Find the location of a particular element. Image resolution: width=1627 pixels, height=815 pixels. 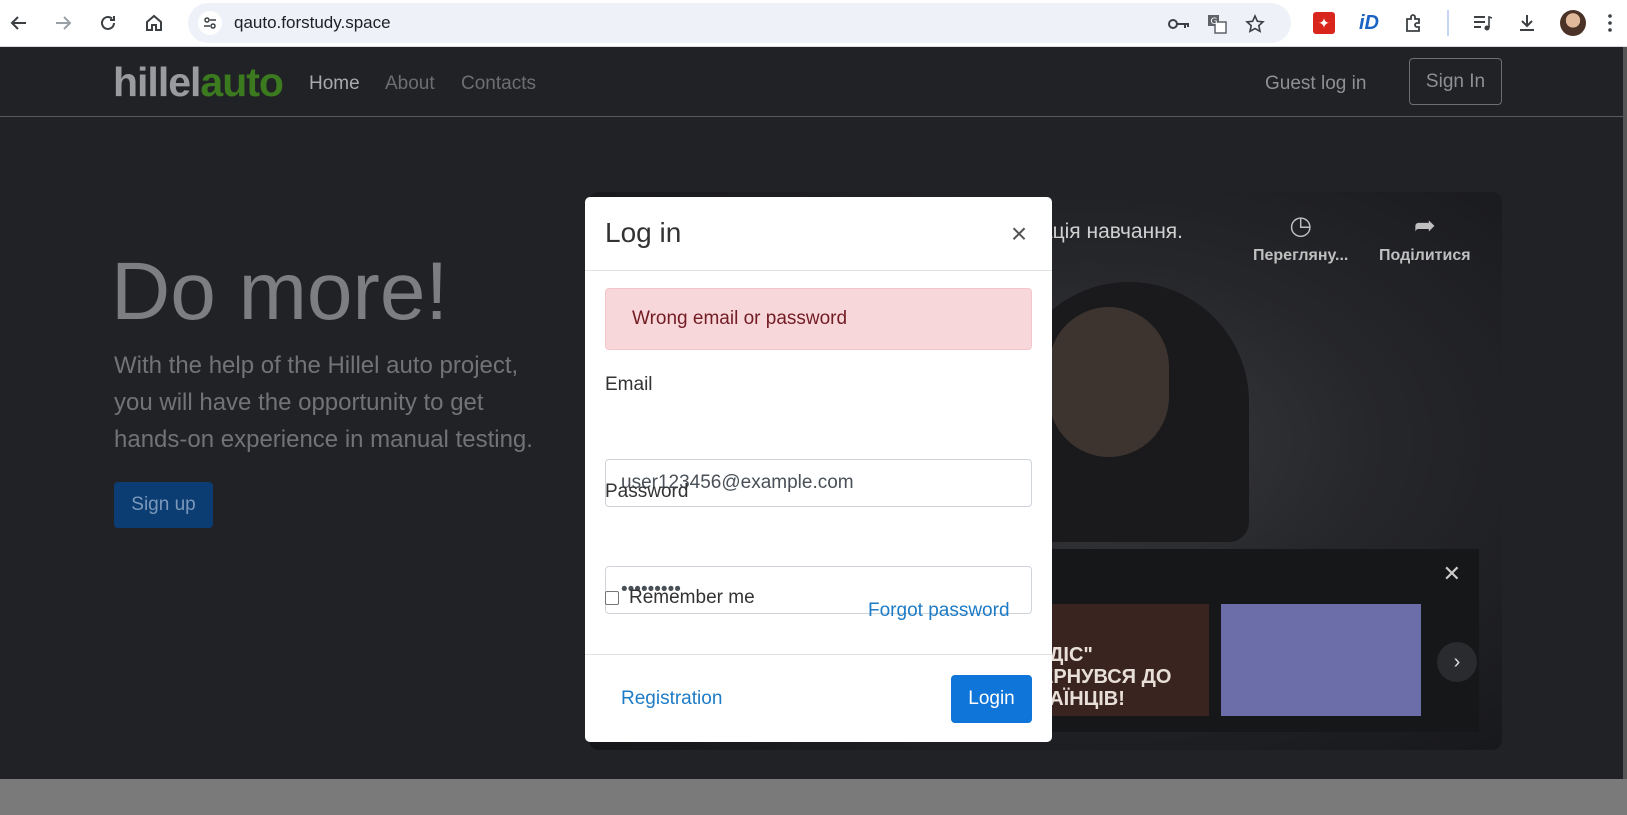

id-extension-icon: iD is located at coordinates (1369, 23).